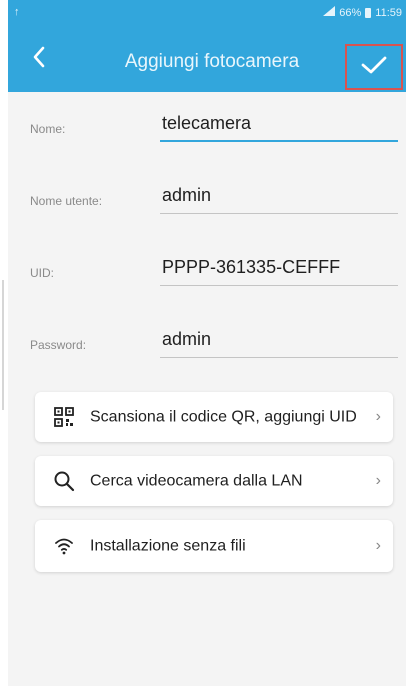 The width and height of the screenshot is (406, 686). I want to click on password-label: Password:, so click(58, 345).